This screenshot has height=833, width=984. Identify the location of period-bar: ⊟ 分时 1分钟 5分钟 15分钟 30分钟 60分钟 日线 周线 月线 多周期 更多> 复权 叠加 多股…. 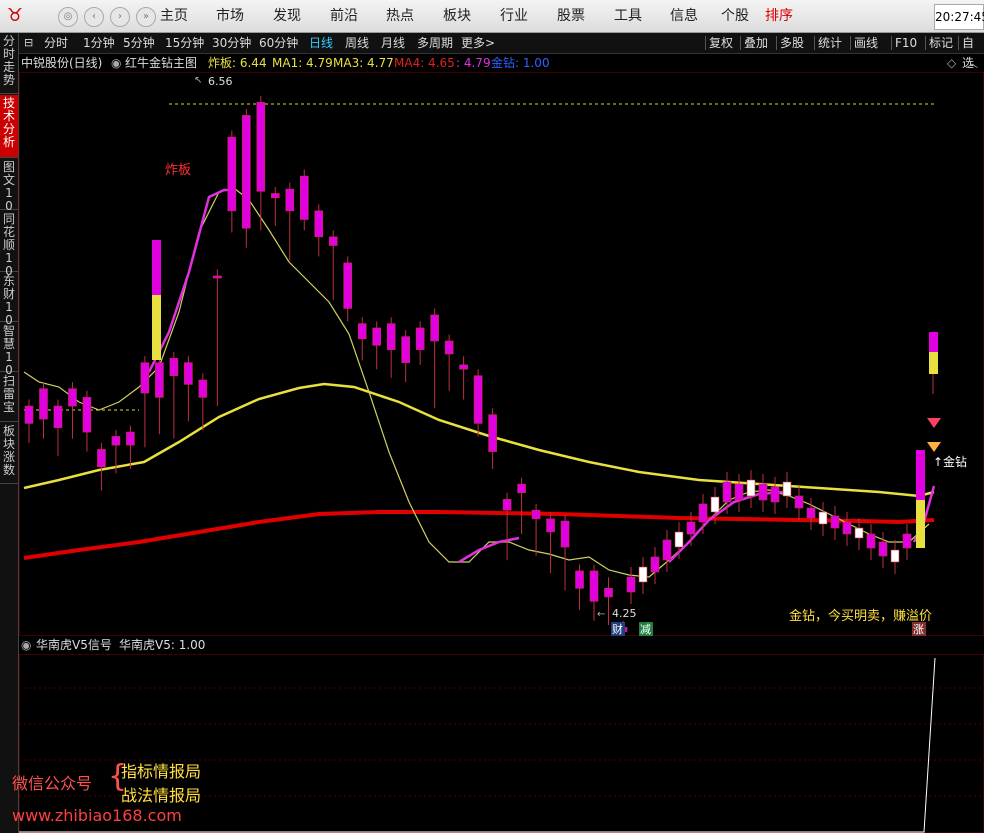
(501, 51).